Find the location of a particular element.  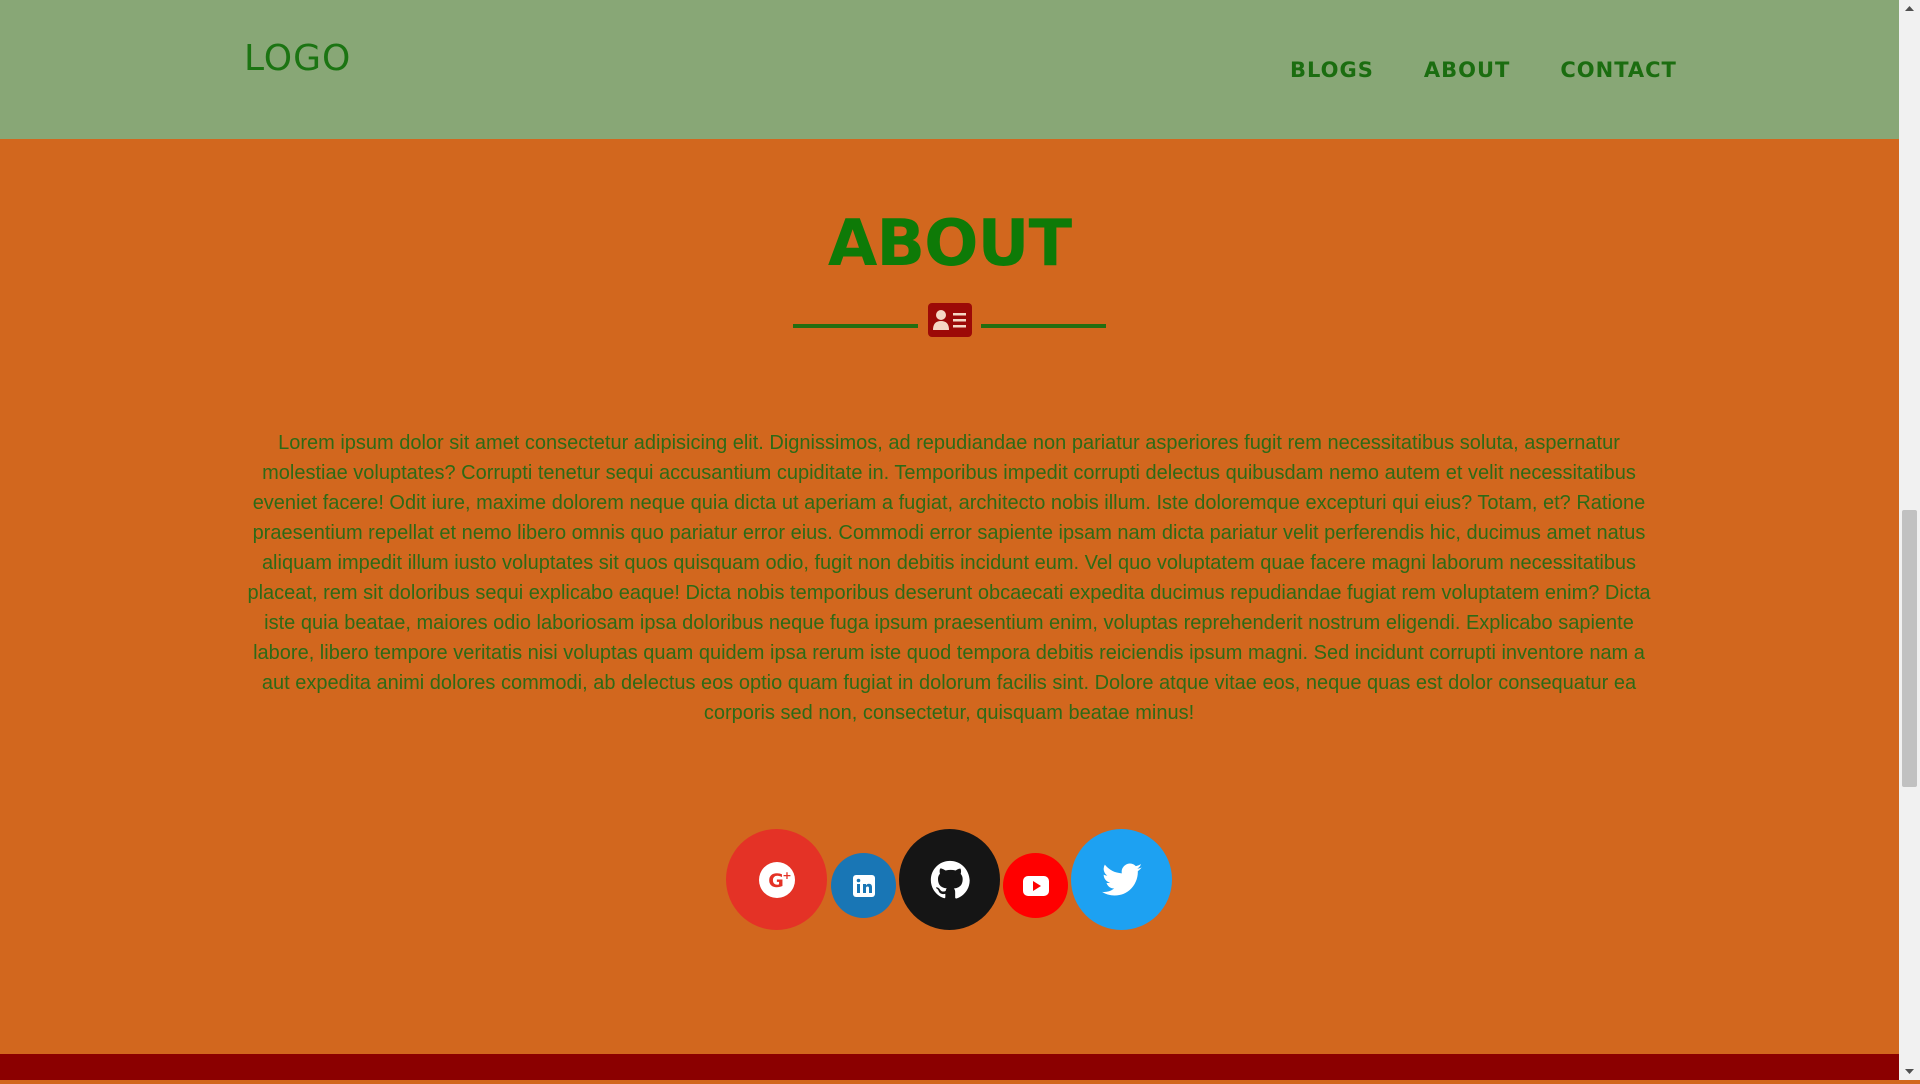

github-button is located at coordinates (949, 879).